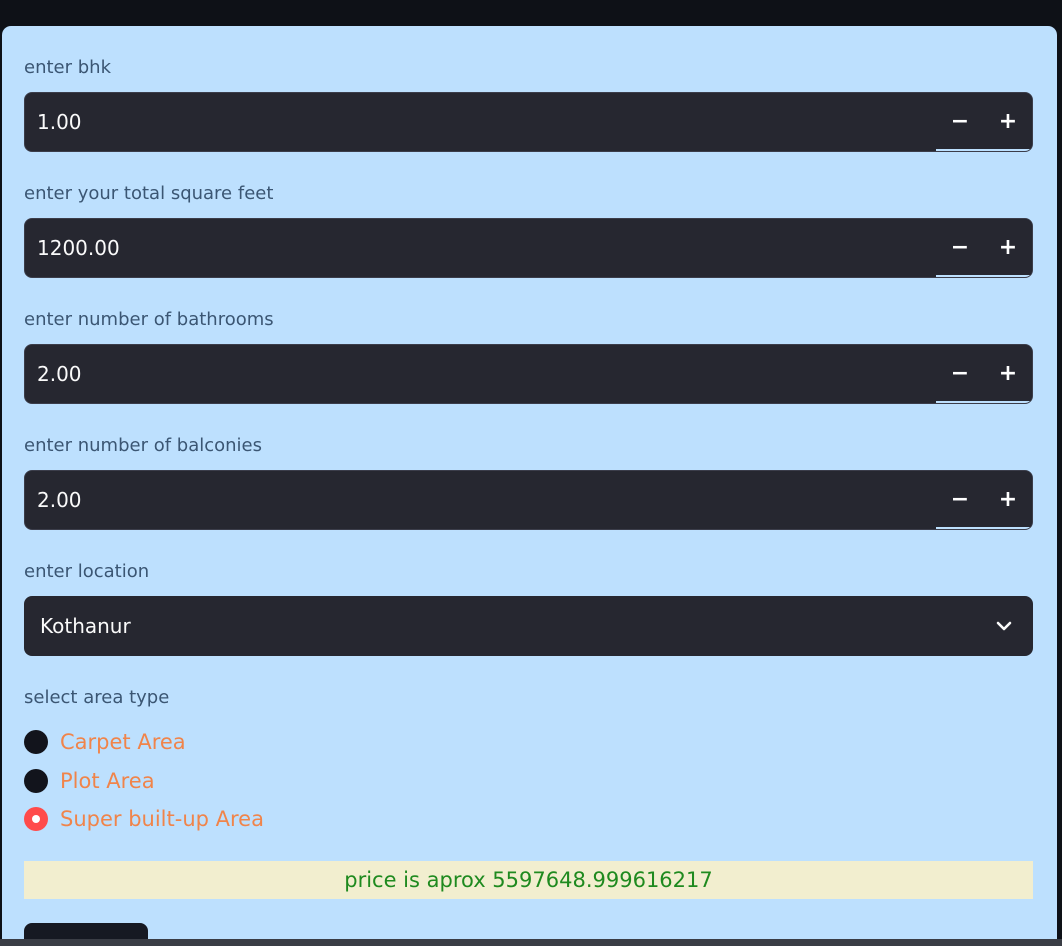 Image resolution: width=1062 pixels, height=946 pixels. I want to click on bath-input: 2.00 − +, so click(528, 374).